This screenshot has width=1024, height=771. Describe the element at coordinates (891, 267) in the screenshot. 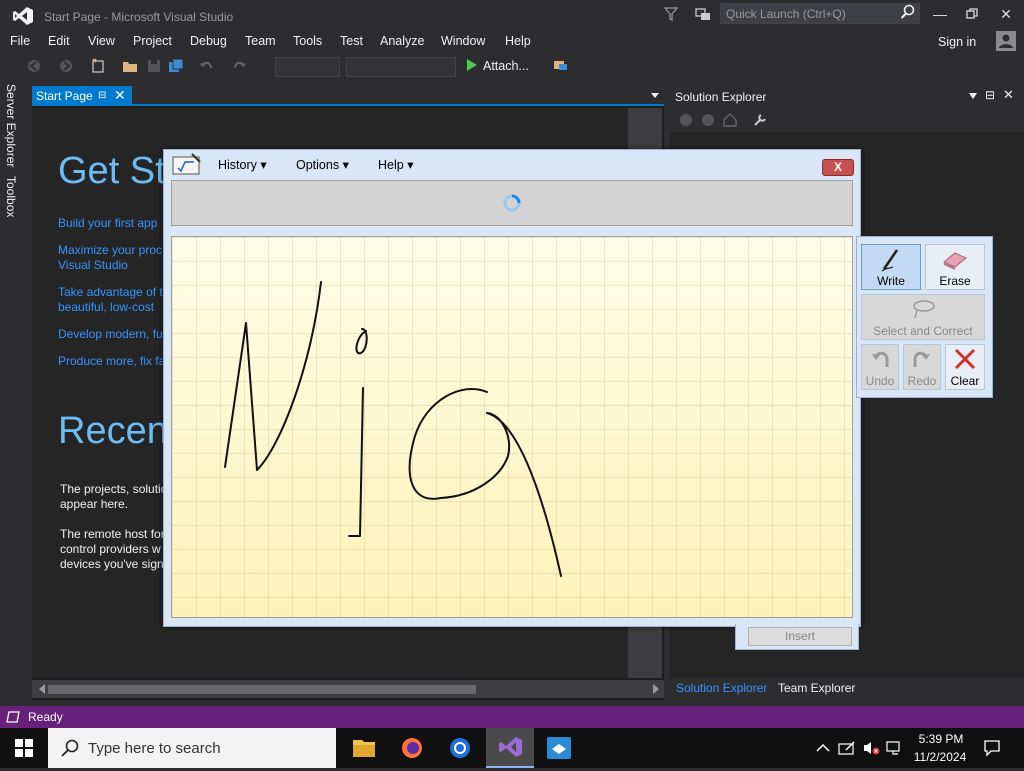

I see `write-button: Write` at that location.